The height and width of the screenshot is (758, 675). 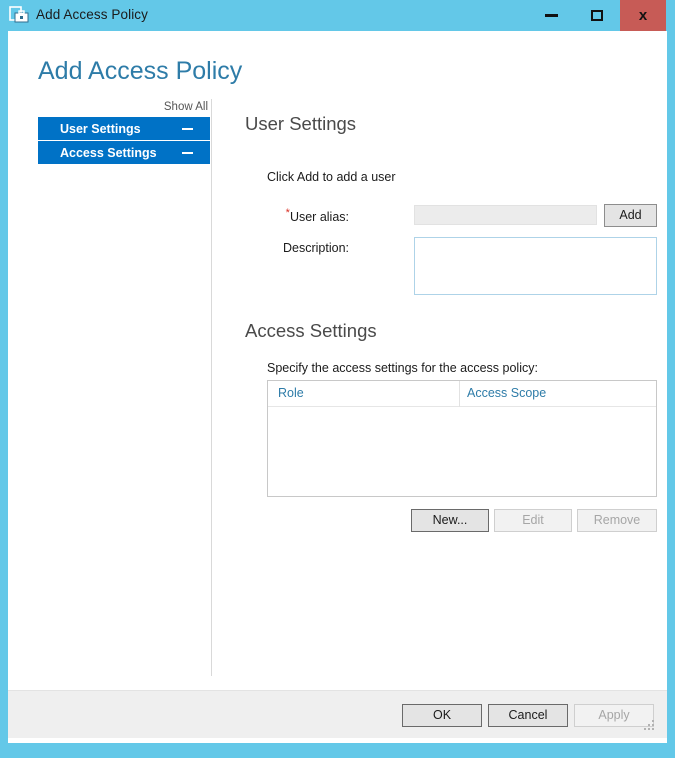 What do you see at coordinates (630, 215) in the screenshot?
I see `add-user-button: Add` at bounding box center [630, 215].